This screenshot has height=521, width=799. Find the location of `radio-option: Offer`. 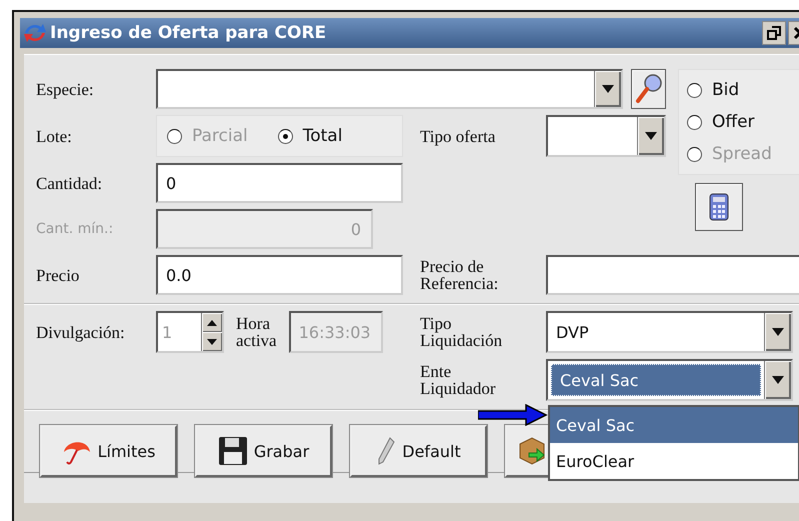

radio-option: Offer is located at coordinates (743, 122).